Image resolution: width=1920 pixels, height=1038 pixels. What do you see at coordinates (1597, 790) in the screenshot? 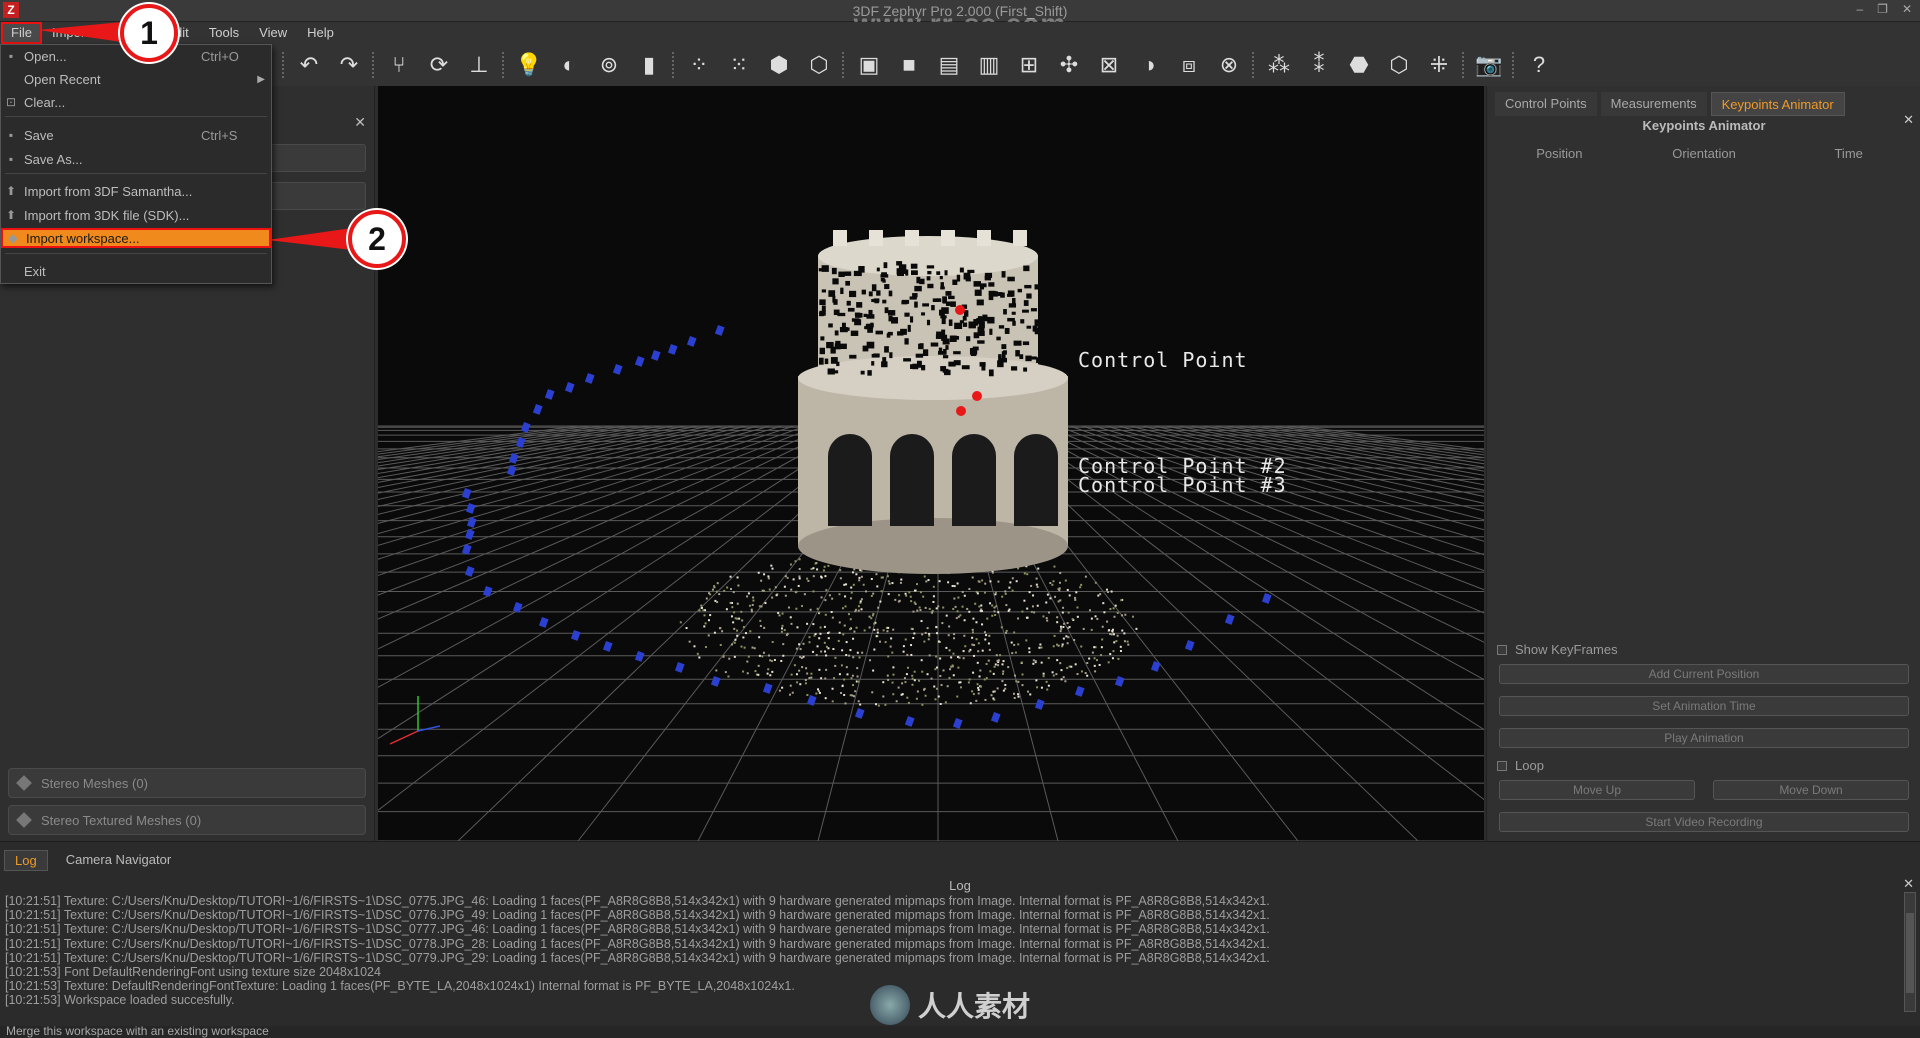
I see `move-up-button: Move Up` at bounding box center [1597, 790].